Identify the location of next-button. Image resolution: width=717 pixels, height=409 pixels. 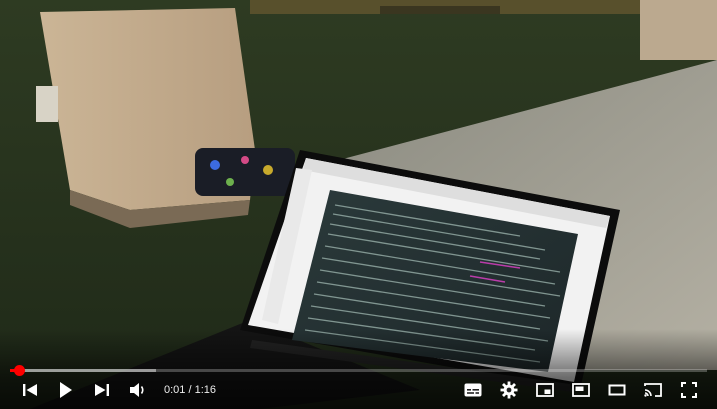
(102, 390).